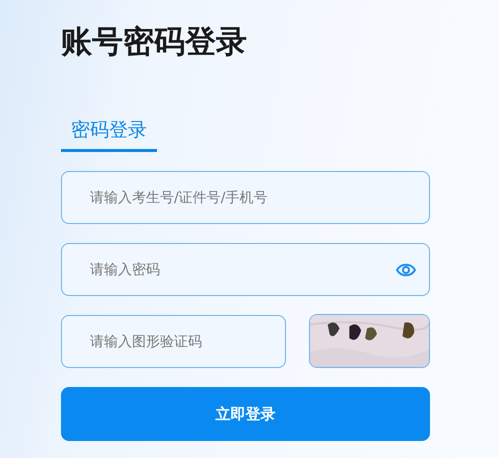 This screenshot has width=499, height=458. Describe the element at coordinates (154, 42) in the screenshot. I see `page-title: 账号密码登录` at that location.